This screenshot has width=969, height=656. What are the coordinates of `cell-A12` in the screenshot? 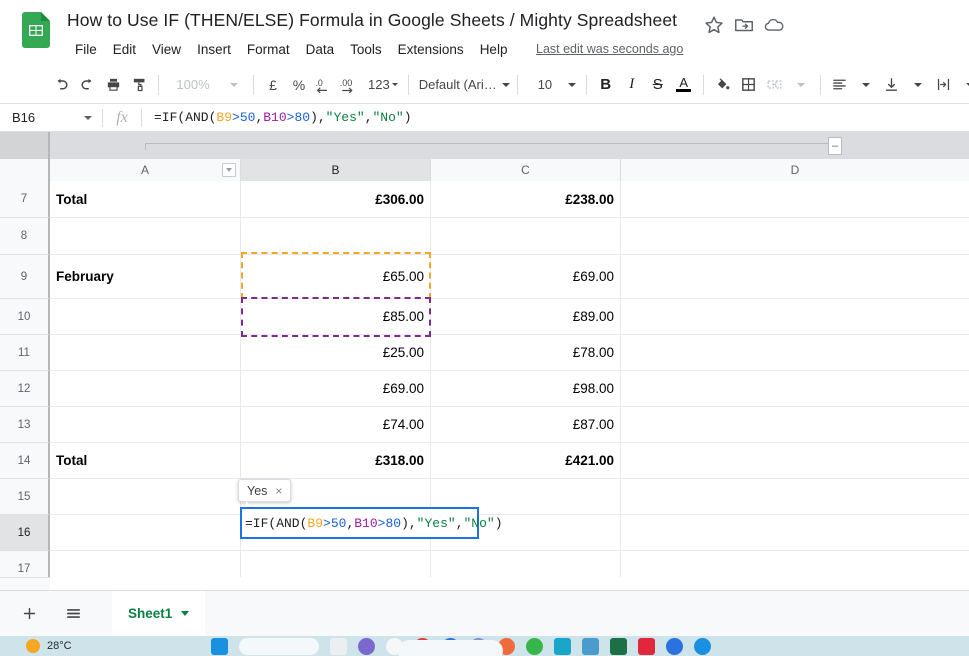 It's located at (145, 388).